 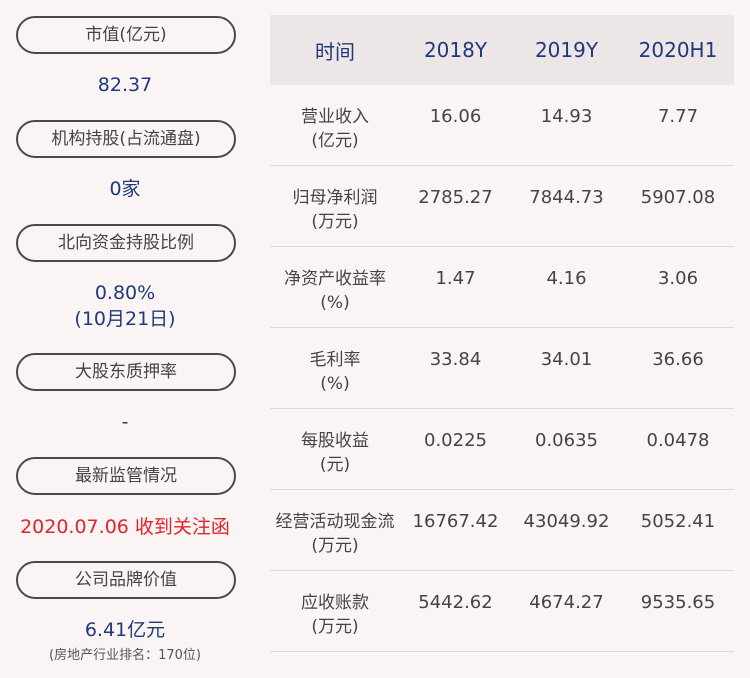 I want to click on table-row: 营业收入 (亿元) 16.06 14.93 7.77, so click(x=502, y=125).